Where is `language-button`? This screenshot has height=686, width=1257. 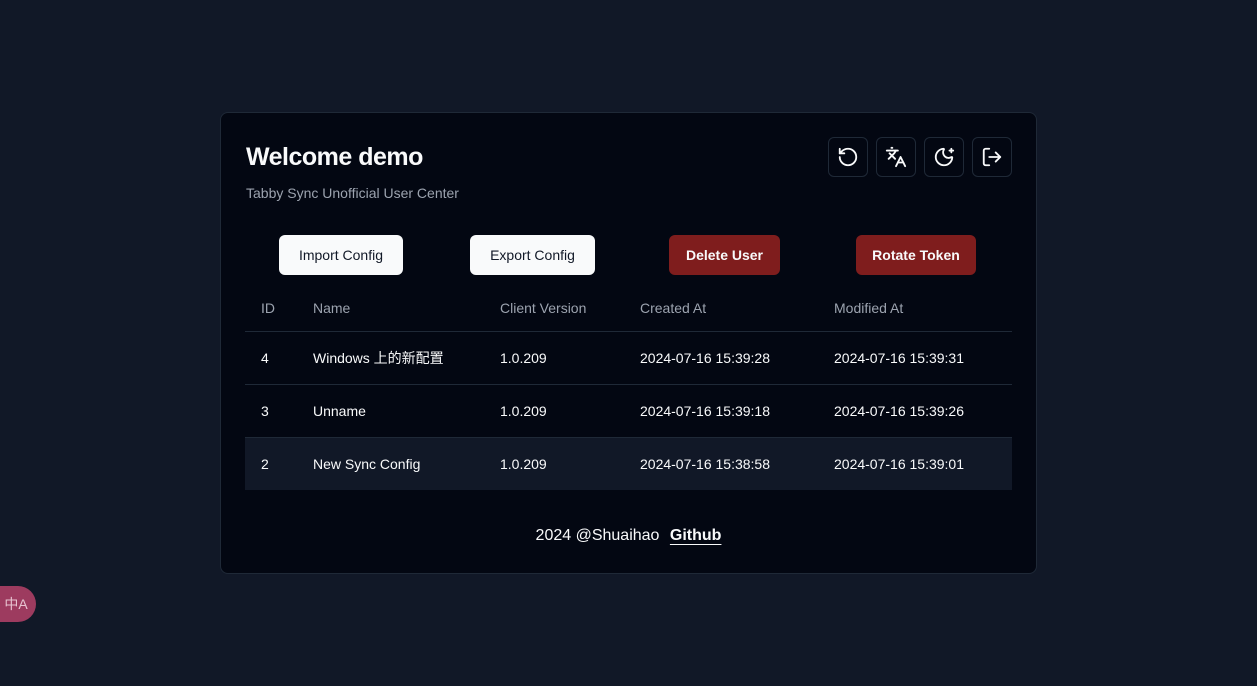 language-button is located at coordinates (896, 157).